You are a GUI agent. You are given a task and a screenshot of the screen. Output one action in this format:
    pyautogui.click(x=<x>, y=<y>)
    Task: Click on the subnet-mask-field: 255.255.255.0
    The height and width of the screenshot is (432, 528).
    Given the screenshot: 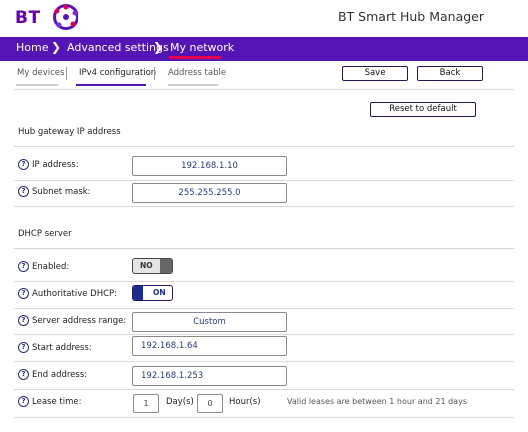 What is the action you would take?
    pyautogui.click(x=209, y=193)
    